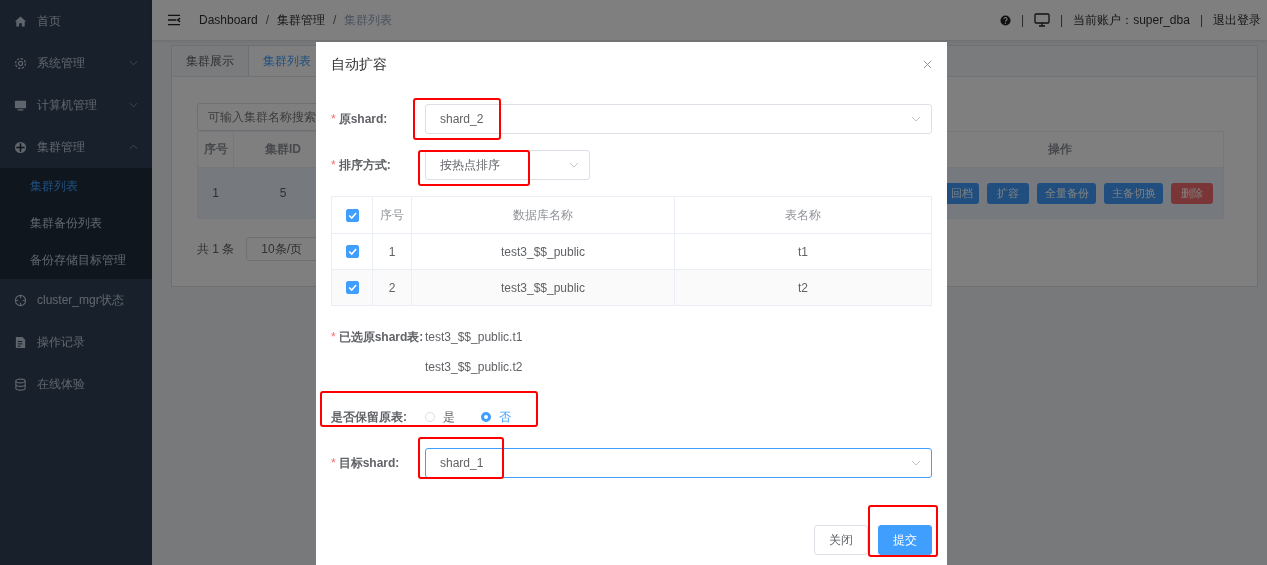 This screenshot has width=1267, height=565. Describe the element at coordinates (216, 193) in the screenshot. I see `table-cell: 1` at that location.